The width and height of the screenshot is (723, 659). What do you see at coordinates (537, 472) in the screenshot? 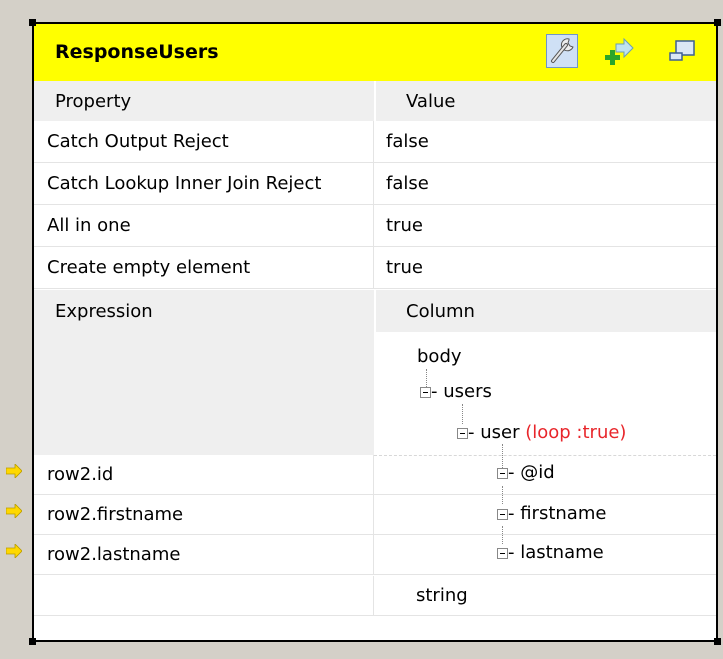
I see `tree-node-label: @id` at bounding box center [537, 472].